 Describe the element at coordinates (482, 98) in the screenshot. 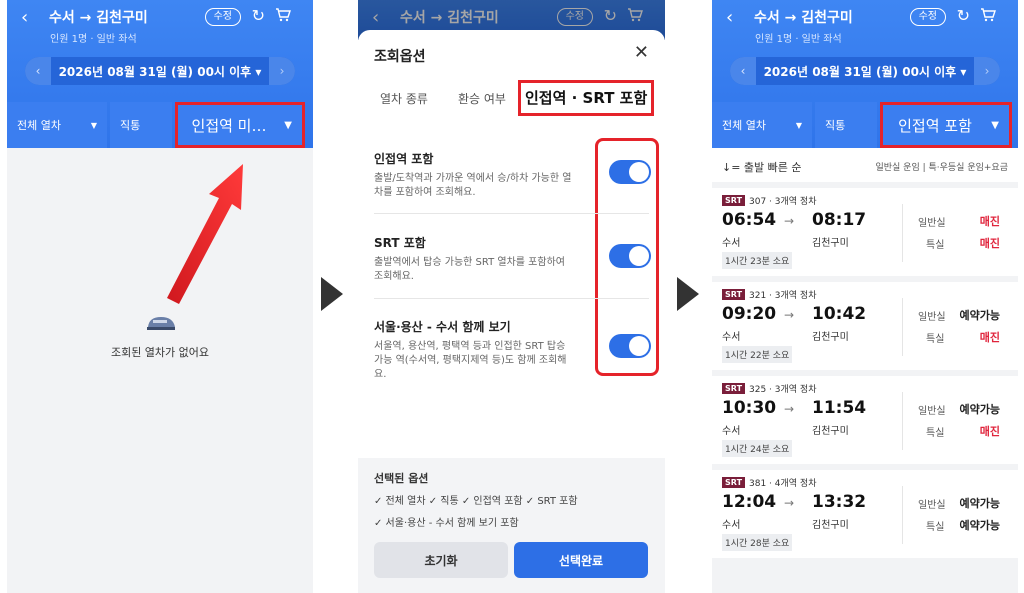

I see `tab-transfer: 환승 여부` at that location.